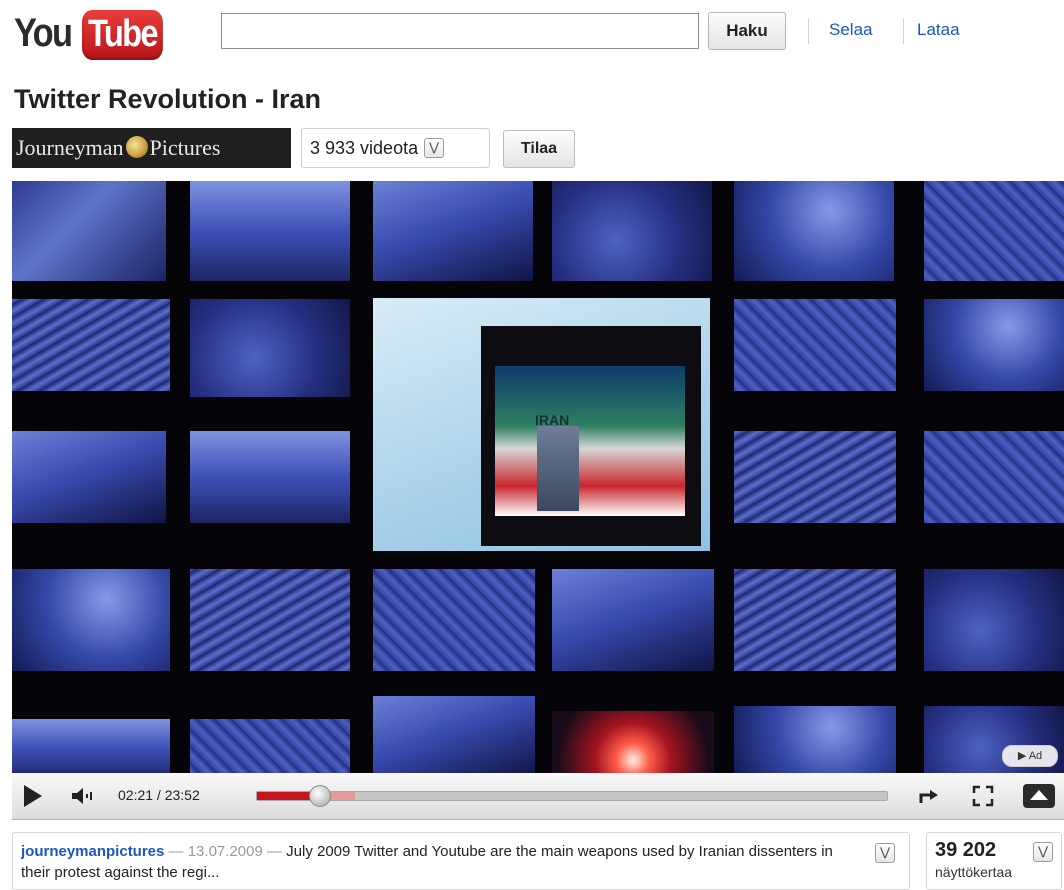  I want to click on progress-bar, so click(572, 796).